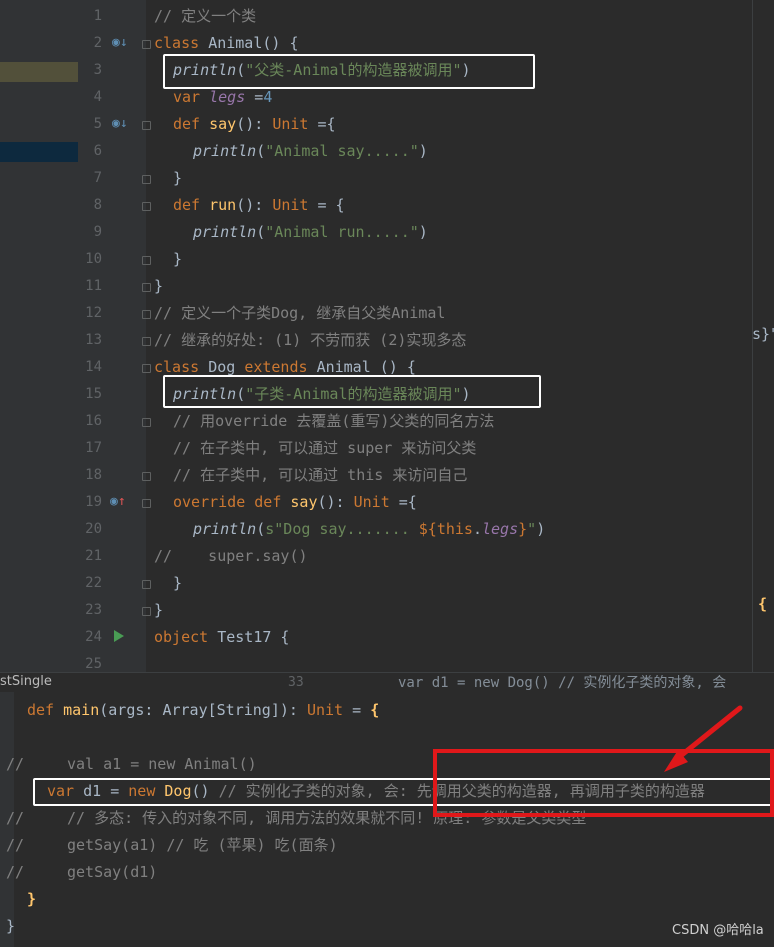 This screenshot has width=774, height=947. I want to click on behind-line-number: 33, so click(296, 682).